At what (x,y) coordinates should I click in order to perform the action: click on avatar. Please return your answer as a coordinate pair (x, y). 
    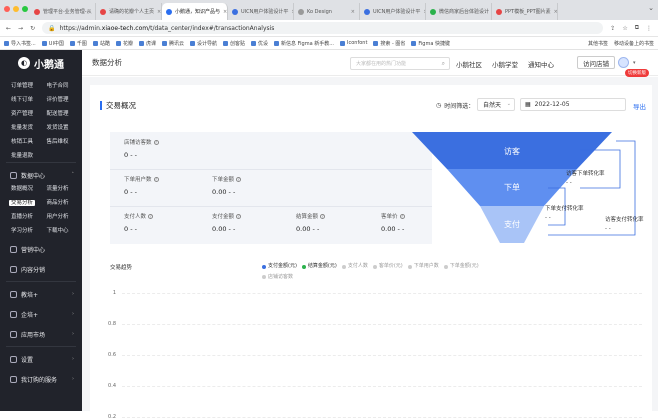
    Looking at the image, I should click on (623, 62).